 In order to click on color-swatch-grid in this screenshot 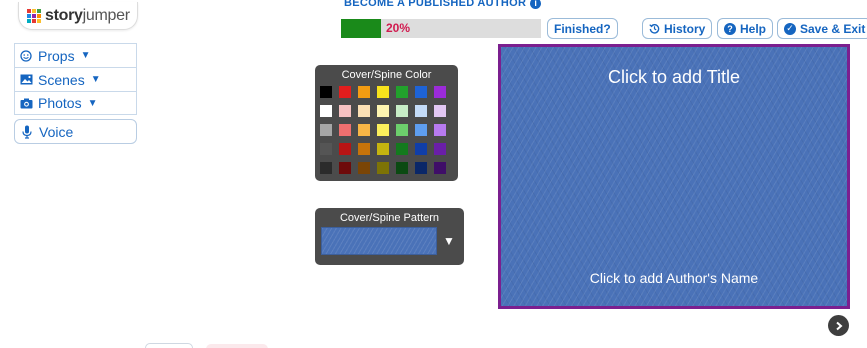, I will do `click(386, 128)`.